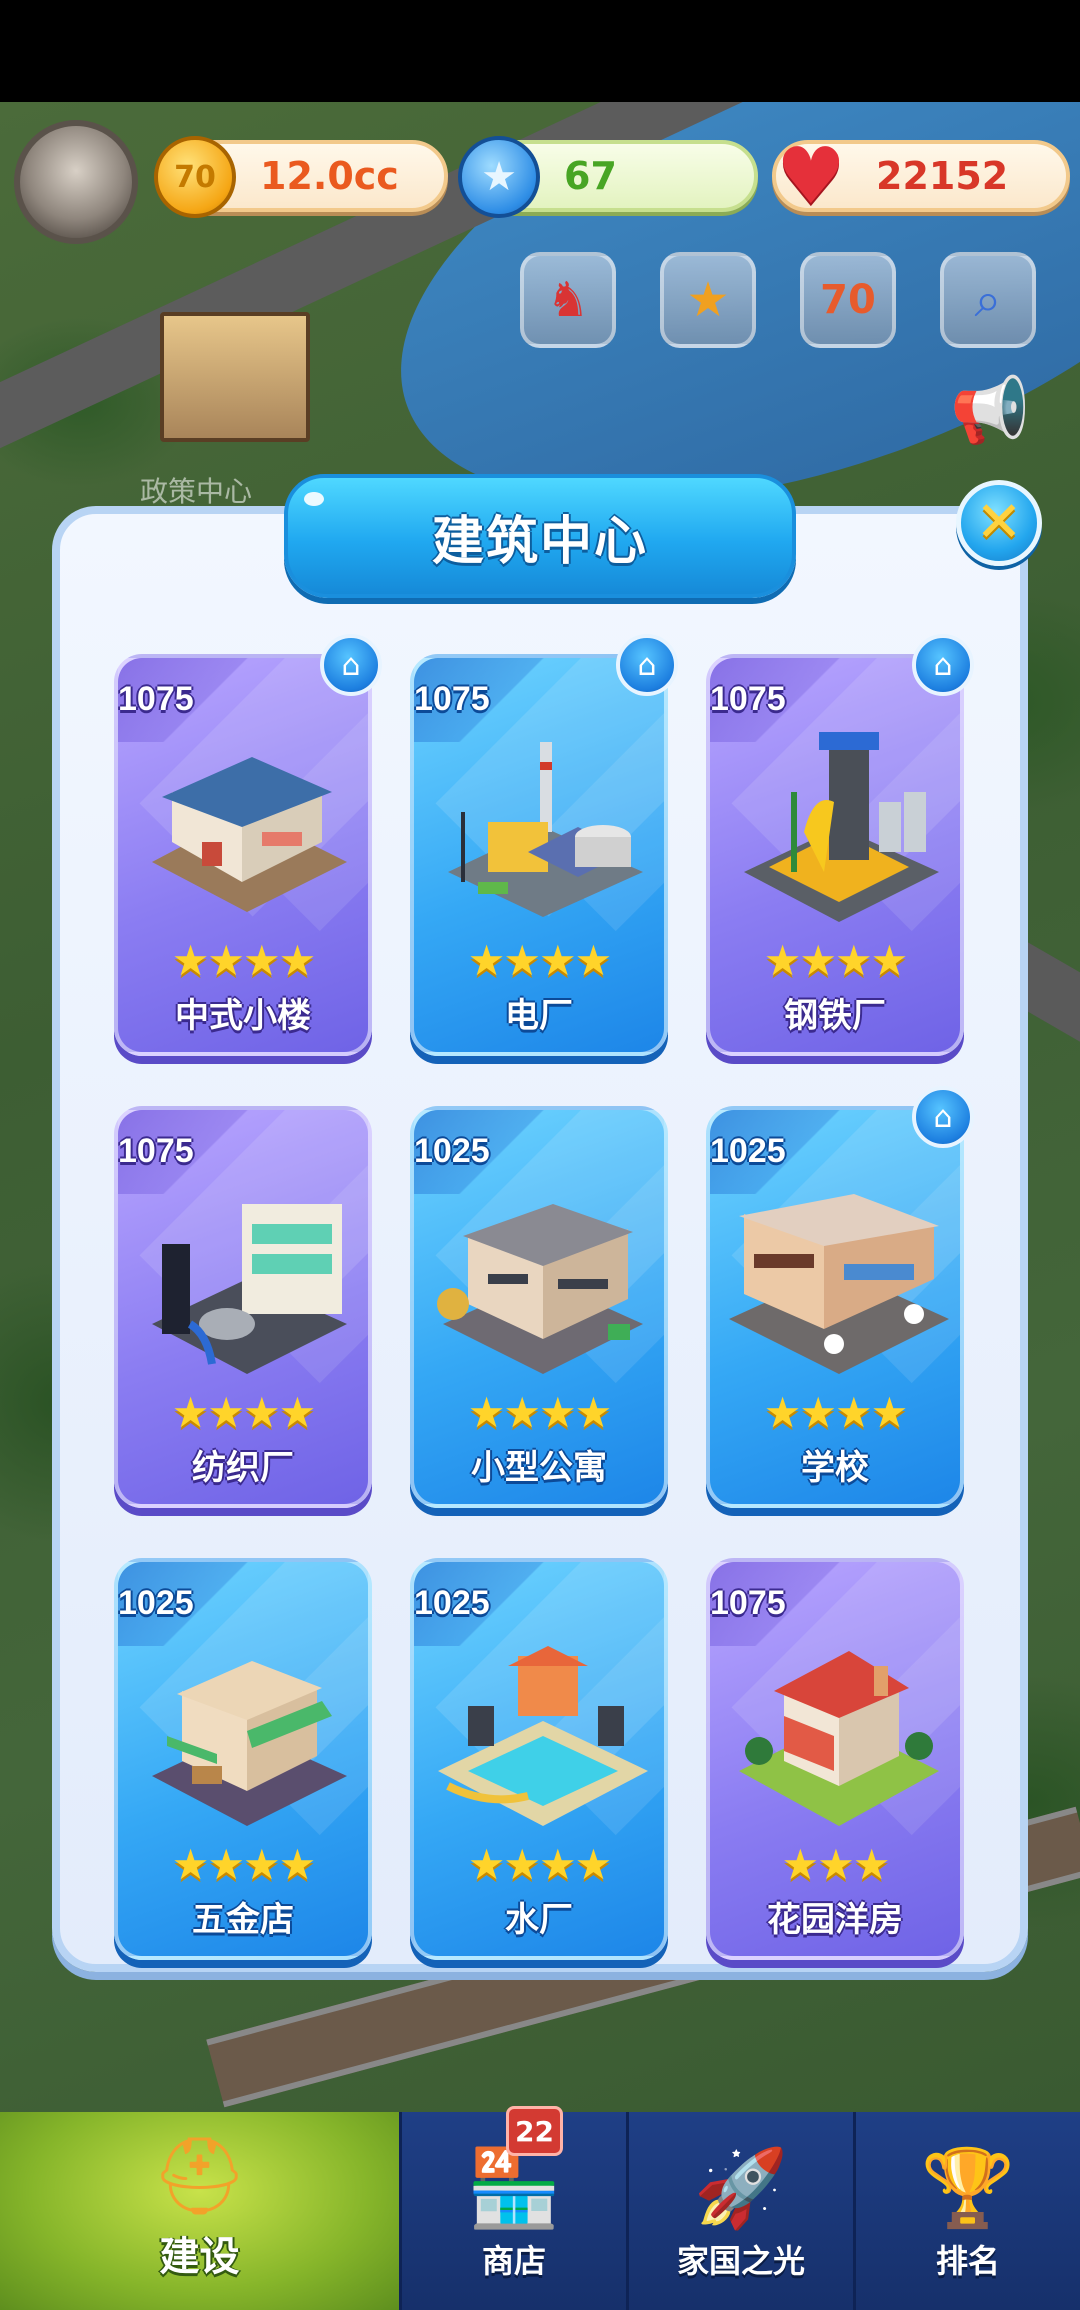  Describe the element at coordinates (243, 1920) in the screenshot. I see `building-name: 五金店` at that location.